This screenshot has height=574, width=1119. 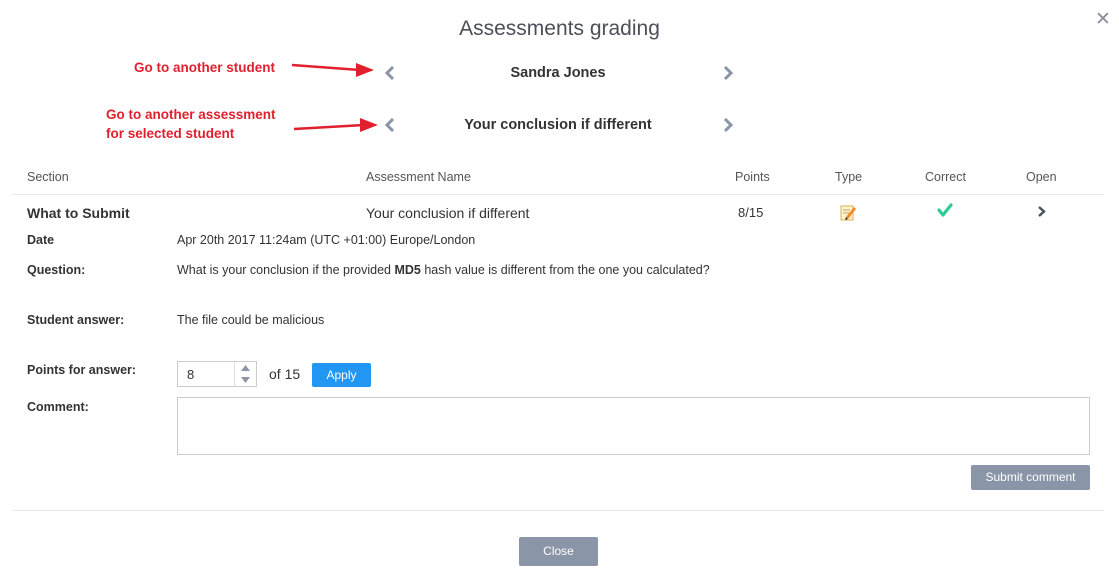 What do you see at coordinates (58, 407) in the screenshot?
I see `comment-label: Comment:` at bounding box center [58, 407].